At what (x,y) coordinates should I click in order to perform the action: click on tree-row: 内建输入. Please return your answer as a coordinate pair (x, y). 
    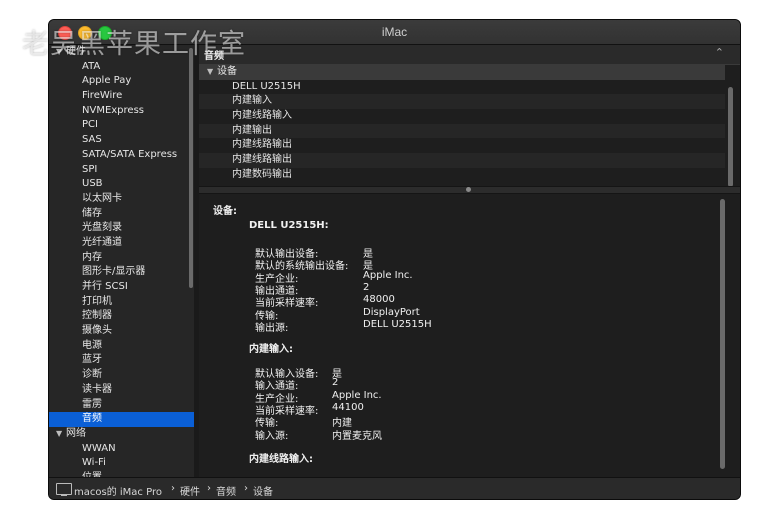
    Looking at the image, I should click on (462, 102).